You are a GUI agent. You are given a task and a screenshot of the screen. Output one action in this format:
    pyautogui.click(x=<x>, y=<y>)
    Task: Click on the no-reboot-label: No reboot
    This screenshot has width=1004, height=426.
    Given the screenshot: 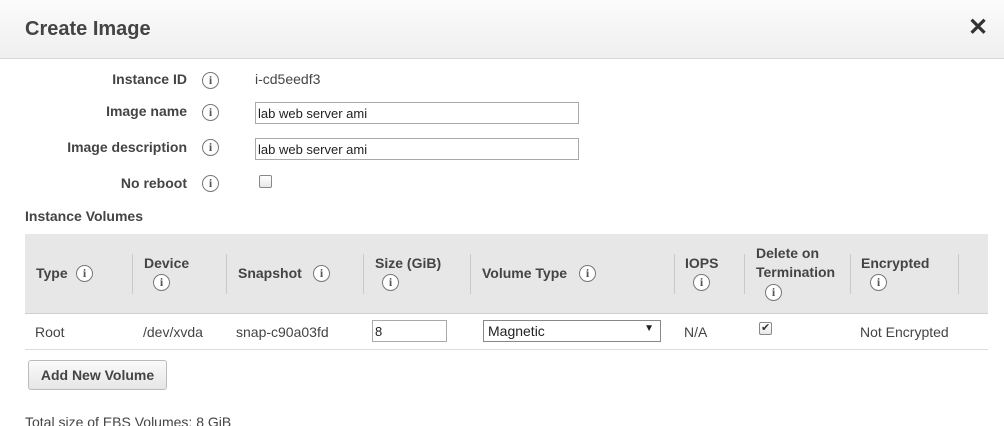 What is the action you would take?
    pyautogui.click(x=153, y=183)
    